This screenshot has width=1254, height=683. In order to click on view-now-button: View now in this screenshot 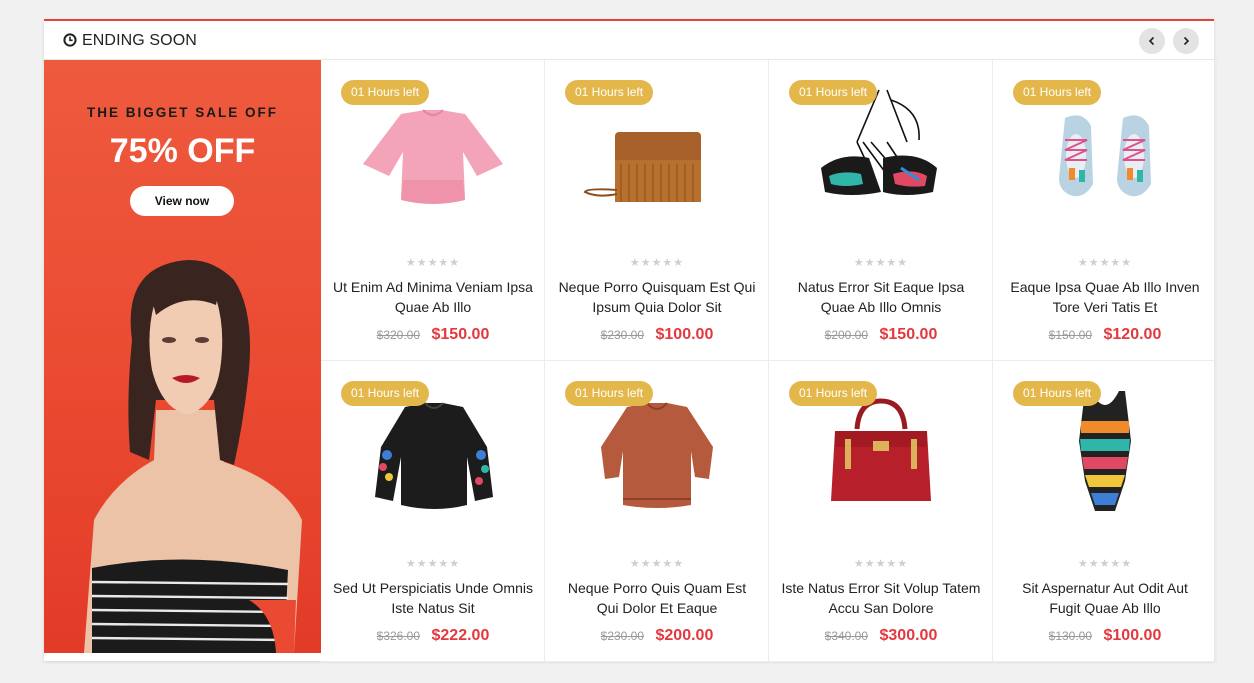, I will do `click(182, 201)`.